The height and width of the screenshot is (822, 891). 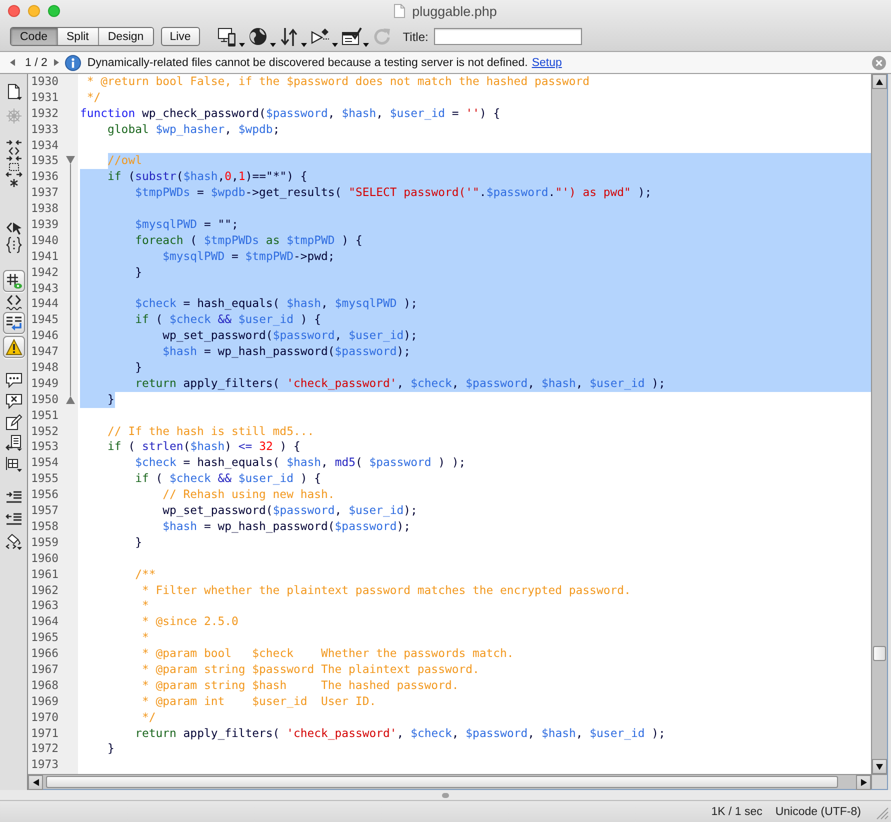 I want to click on close-window-button, so click(x=14, y=11).